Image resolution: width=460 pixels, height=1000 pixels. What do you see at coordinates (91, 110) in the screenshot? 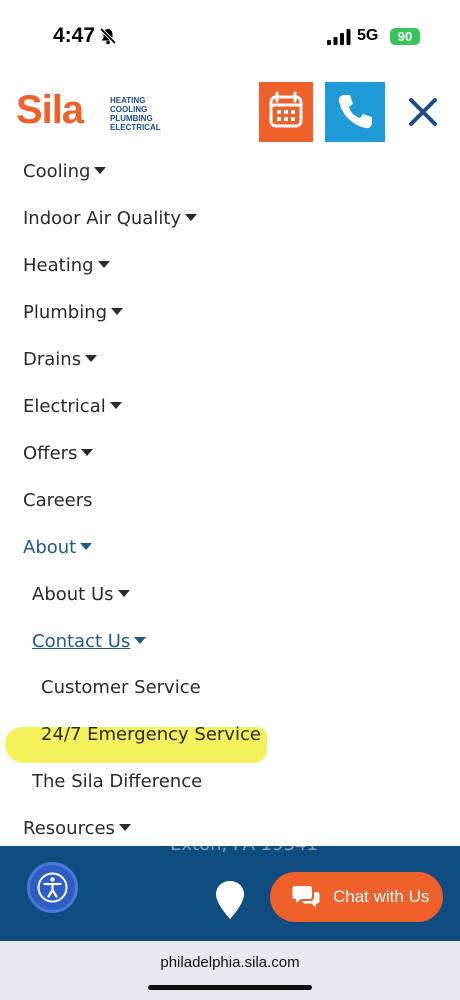
I see `sila-logo: Sila HEATING COOLING PLUMBING ELECTRICAL` at bounding box center [91, 110].